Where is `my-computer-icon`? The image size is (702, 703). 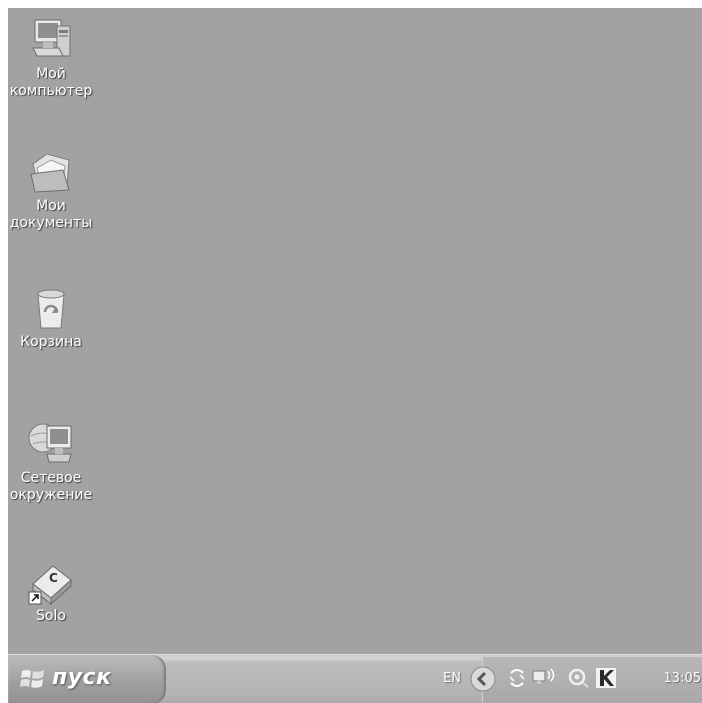 my-computer-icon is located at coordinates (51, 38).